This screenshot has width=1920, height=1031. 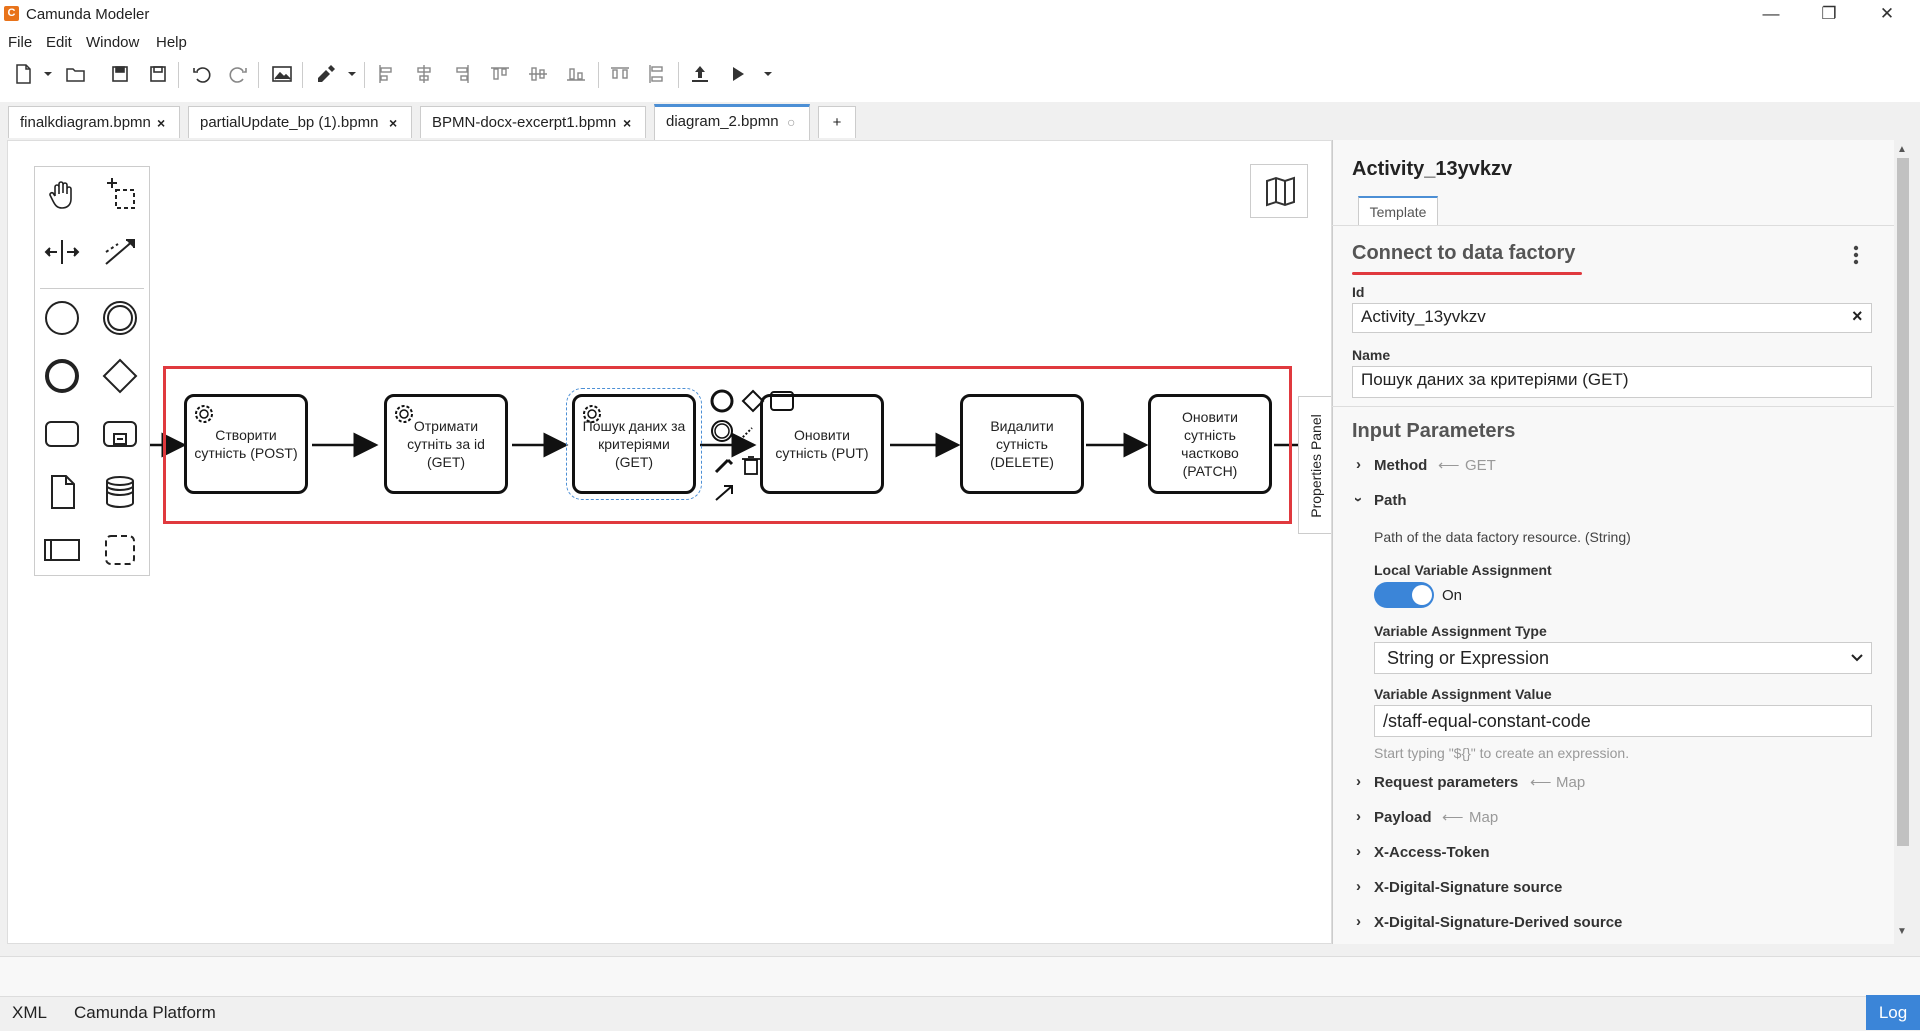 What do you see at coordinates (1498, 922) in the screenshot?
I see `x-digital-signature-derived-label: X-Digital-Signature-Derived source` at bounding box center [1498, 922].